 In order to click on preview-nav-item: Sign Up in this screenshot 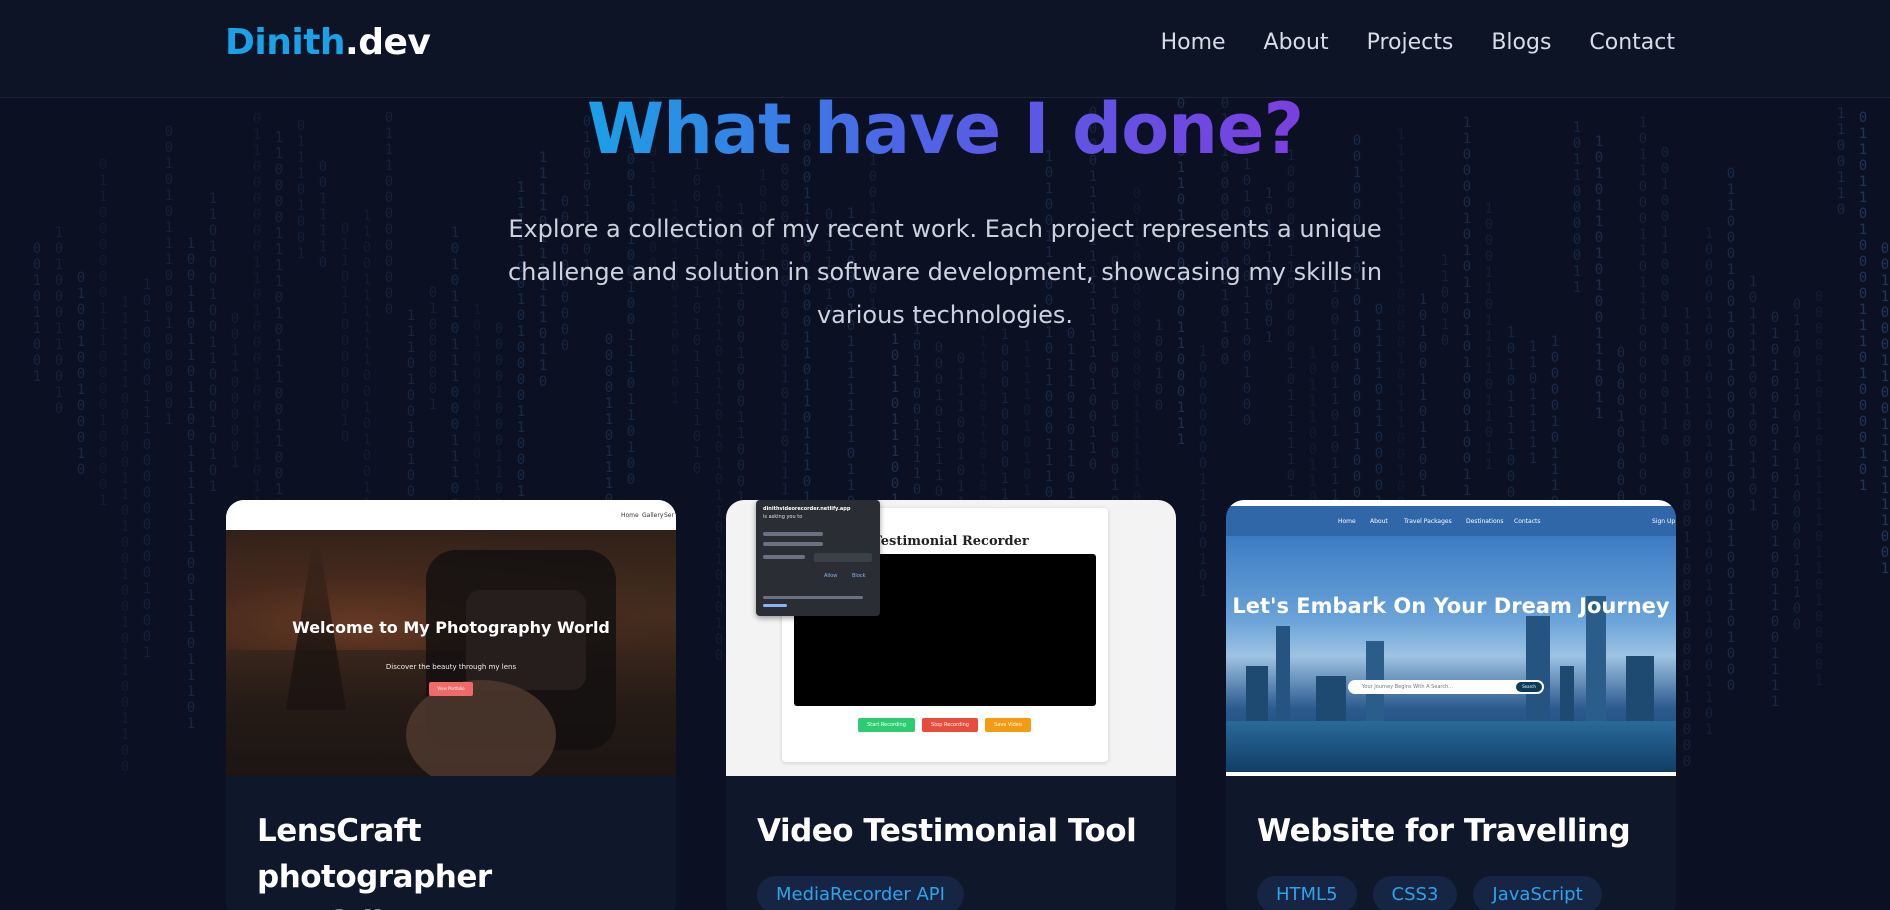, I will do `click(1664, 521)`.